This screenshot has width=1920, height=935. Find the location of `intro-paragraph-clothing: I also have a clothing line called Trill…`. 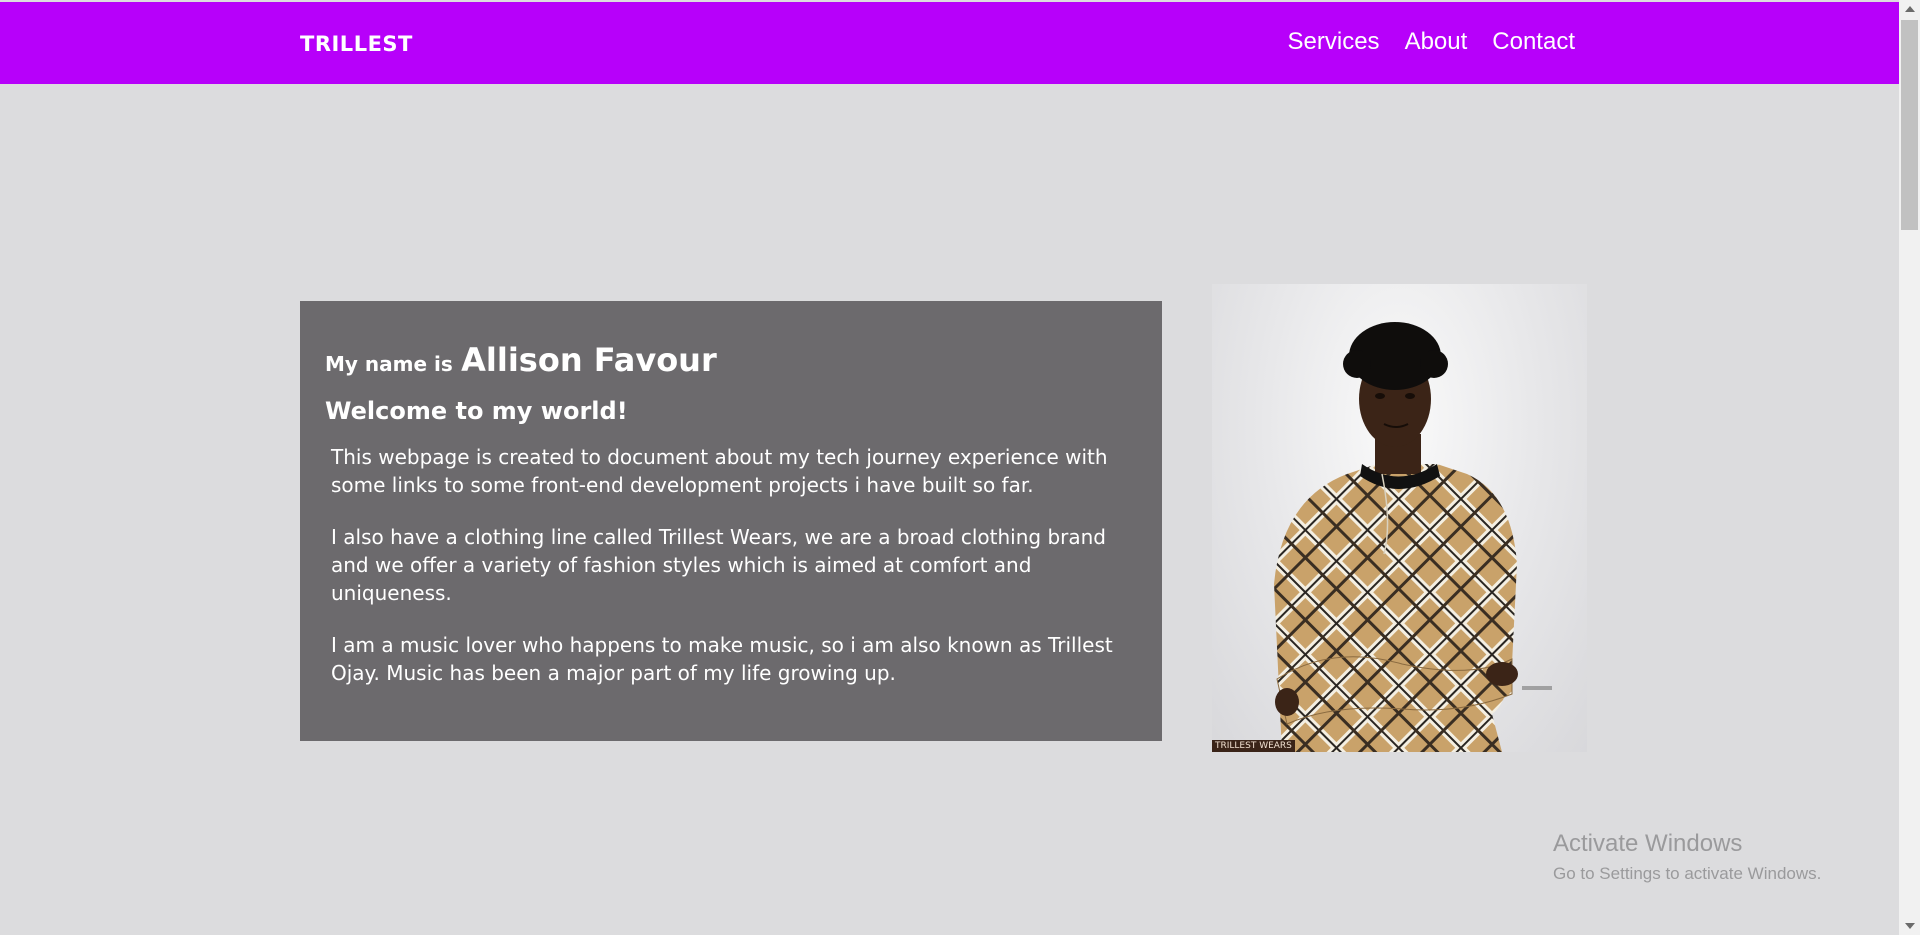

intro-paragraph-clothing: I also have a clothing line called Trill… is located at coordinates (718, 565).